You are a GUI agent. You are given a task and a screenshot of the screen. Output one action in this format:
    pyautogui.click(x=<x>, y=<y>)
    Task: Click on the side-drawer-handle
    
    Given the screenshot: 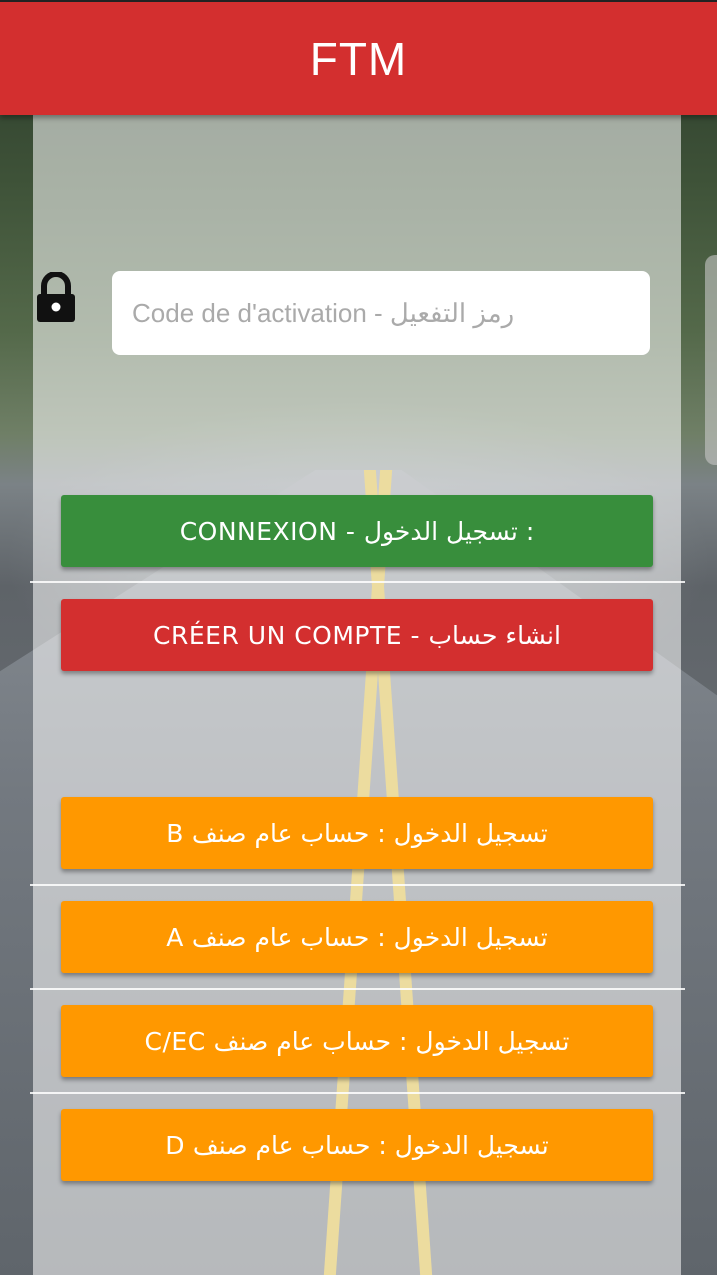 What is the action you would take?
    pyautogui.click(x=711, y=360)
    